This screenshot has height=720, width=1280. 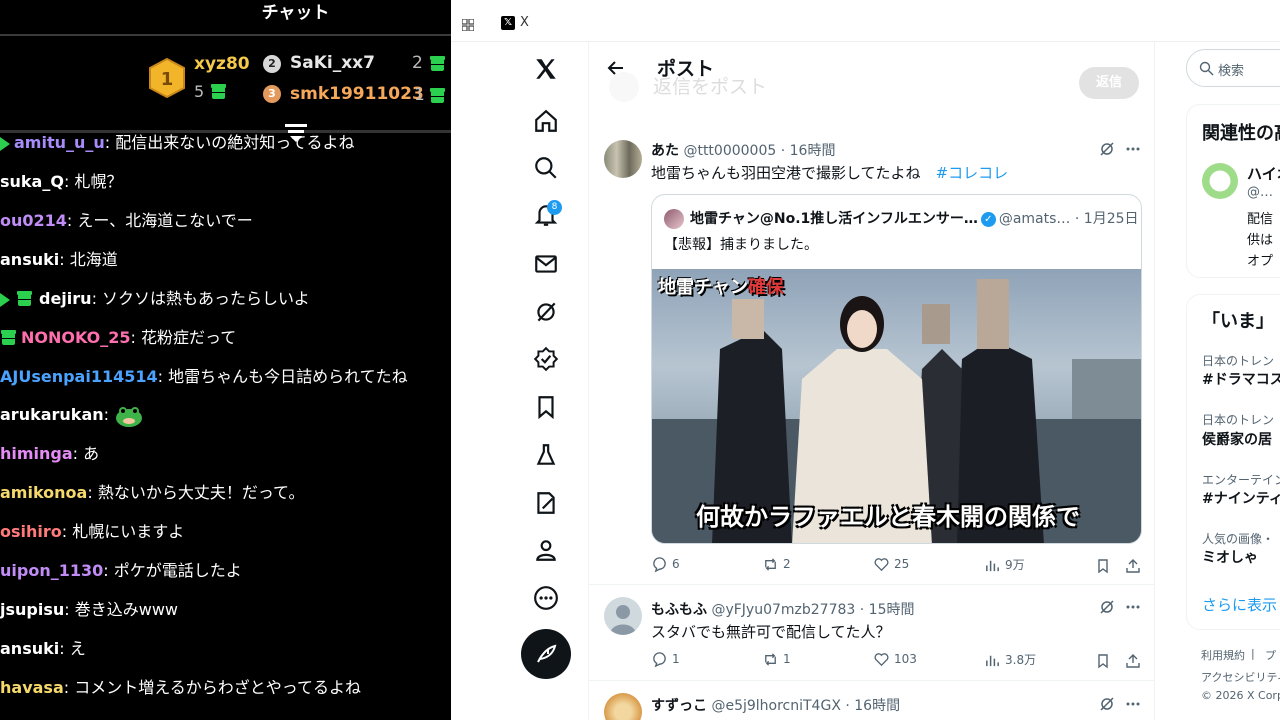 What do you see at coordinates (217, 687) in the screenshot?
I see `chat-text: コメント増えるからわざとやってるよね` at bounding box center [217, 687].